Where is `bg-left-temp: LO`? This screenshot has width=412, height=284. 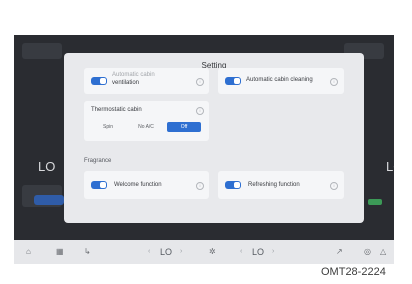
bg-left-temp: LO is located at coordinates (47, 166).